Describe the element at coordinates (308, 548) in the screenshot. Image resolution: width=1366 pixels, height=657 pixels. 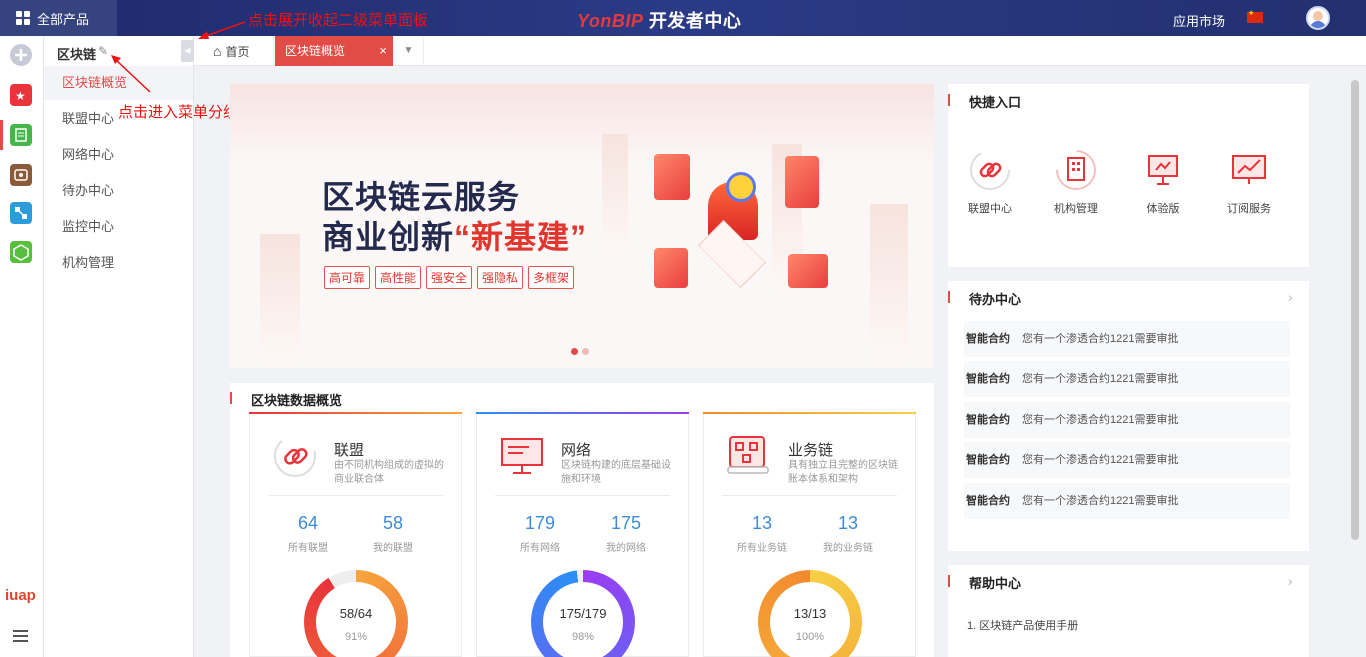
I see `all-count-label: 所有联盟` at that location.